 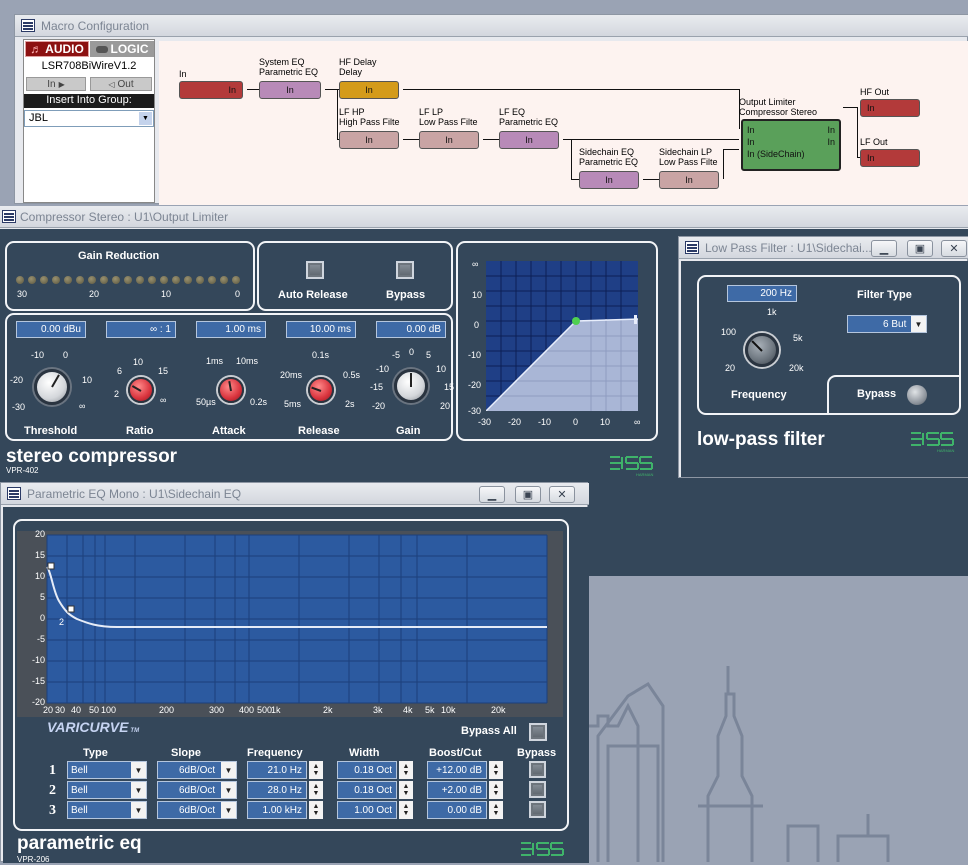 What do you see at coordinates (93, 727) in the screenshot?
I see `varicurve-logo: VARICURVE TM` at bounding box center [93, 727].